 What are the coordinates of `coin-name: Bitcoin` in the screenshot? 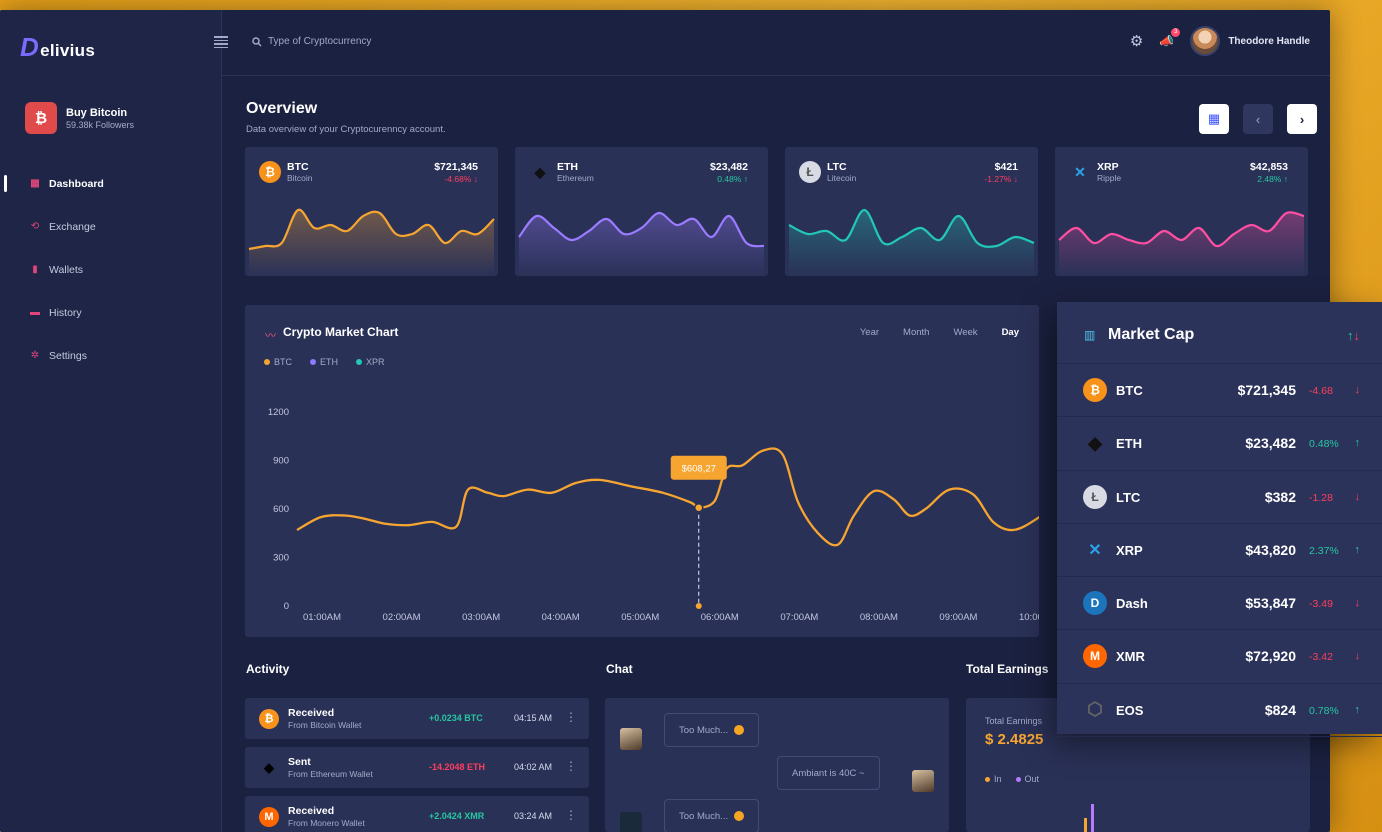 It's located at (300, 178).